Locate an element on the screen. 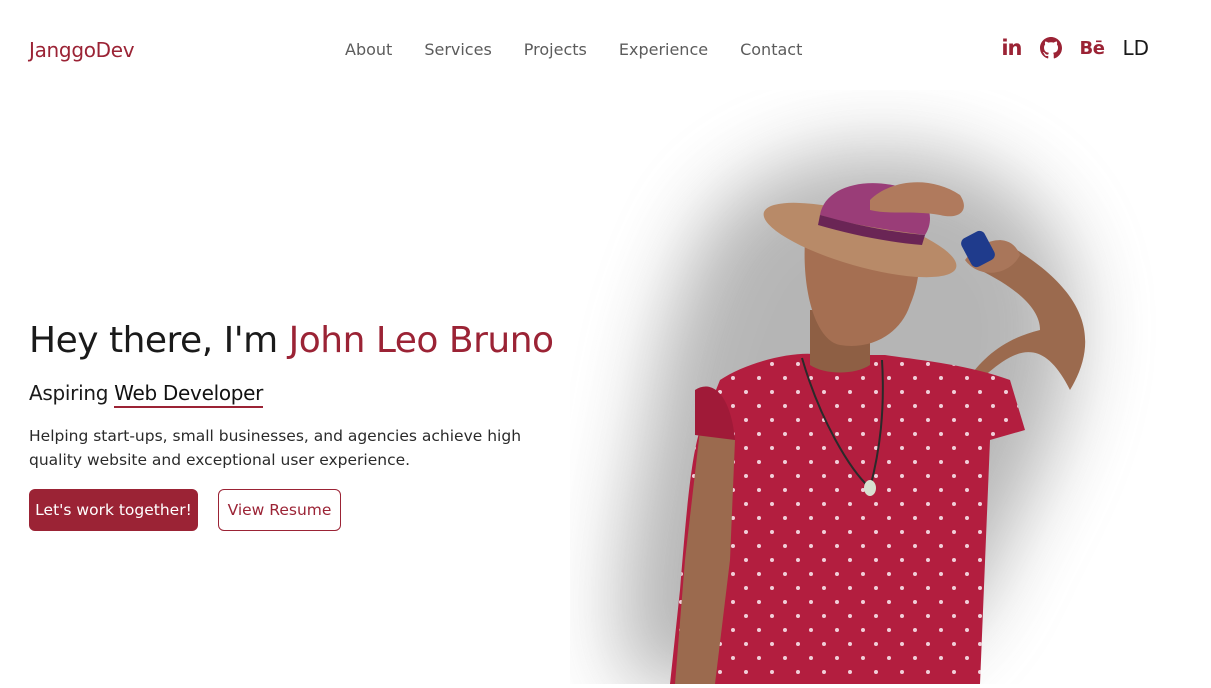 This screenshot has height=688, width=1211. hero-subtitle: Aspiring Web Developer is located at coordinates (146, 394).